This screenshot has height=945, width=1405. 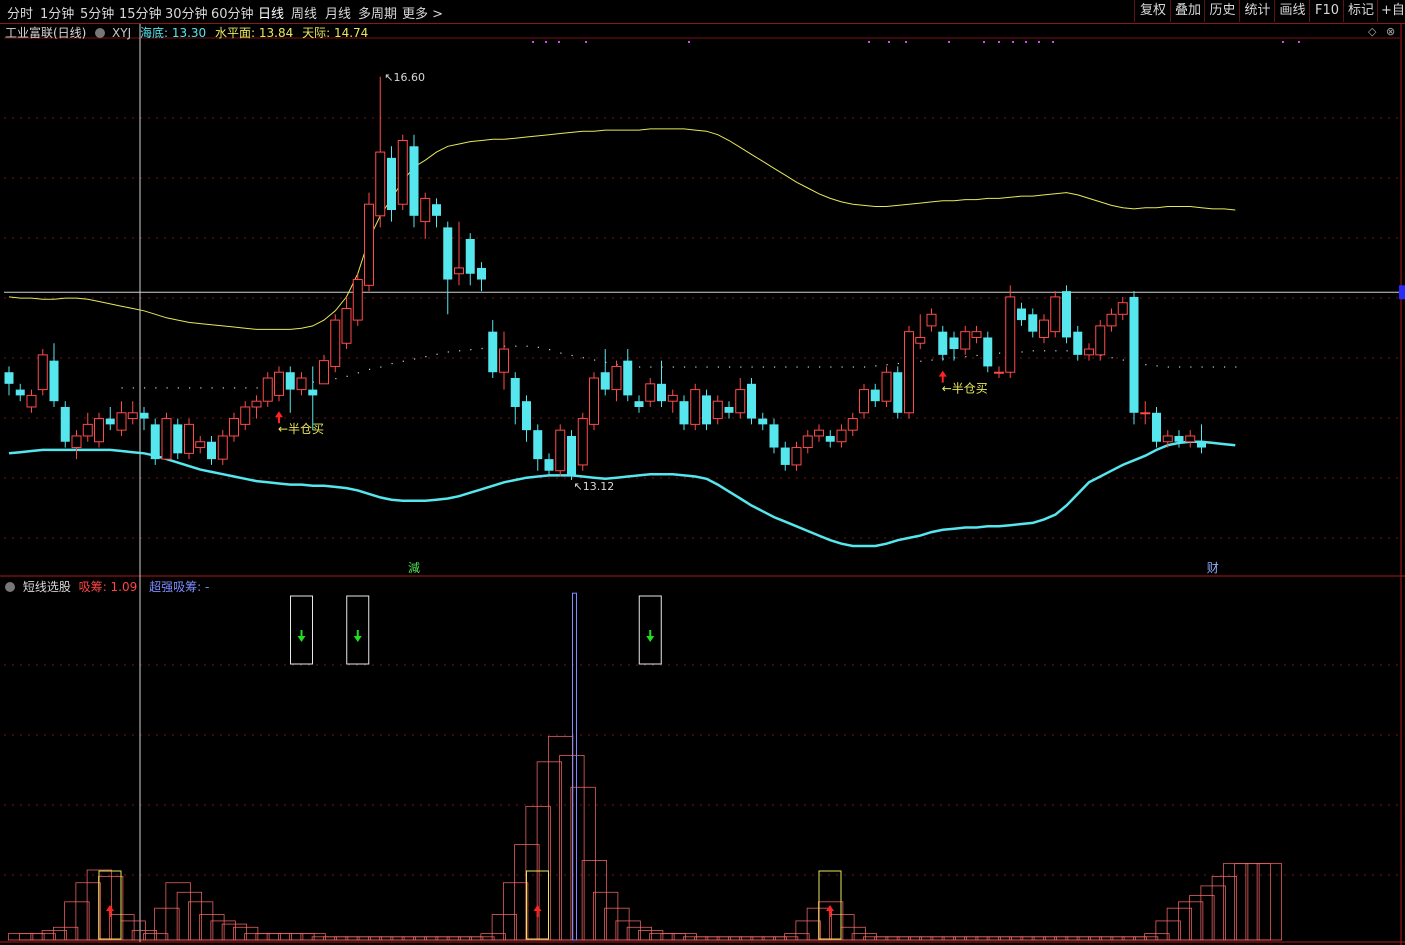 What do you see at coordinates (301, 636) in the screenshot?
I see `down-arrow-icon` at bounding box center [301, 636].